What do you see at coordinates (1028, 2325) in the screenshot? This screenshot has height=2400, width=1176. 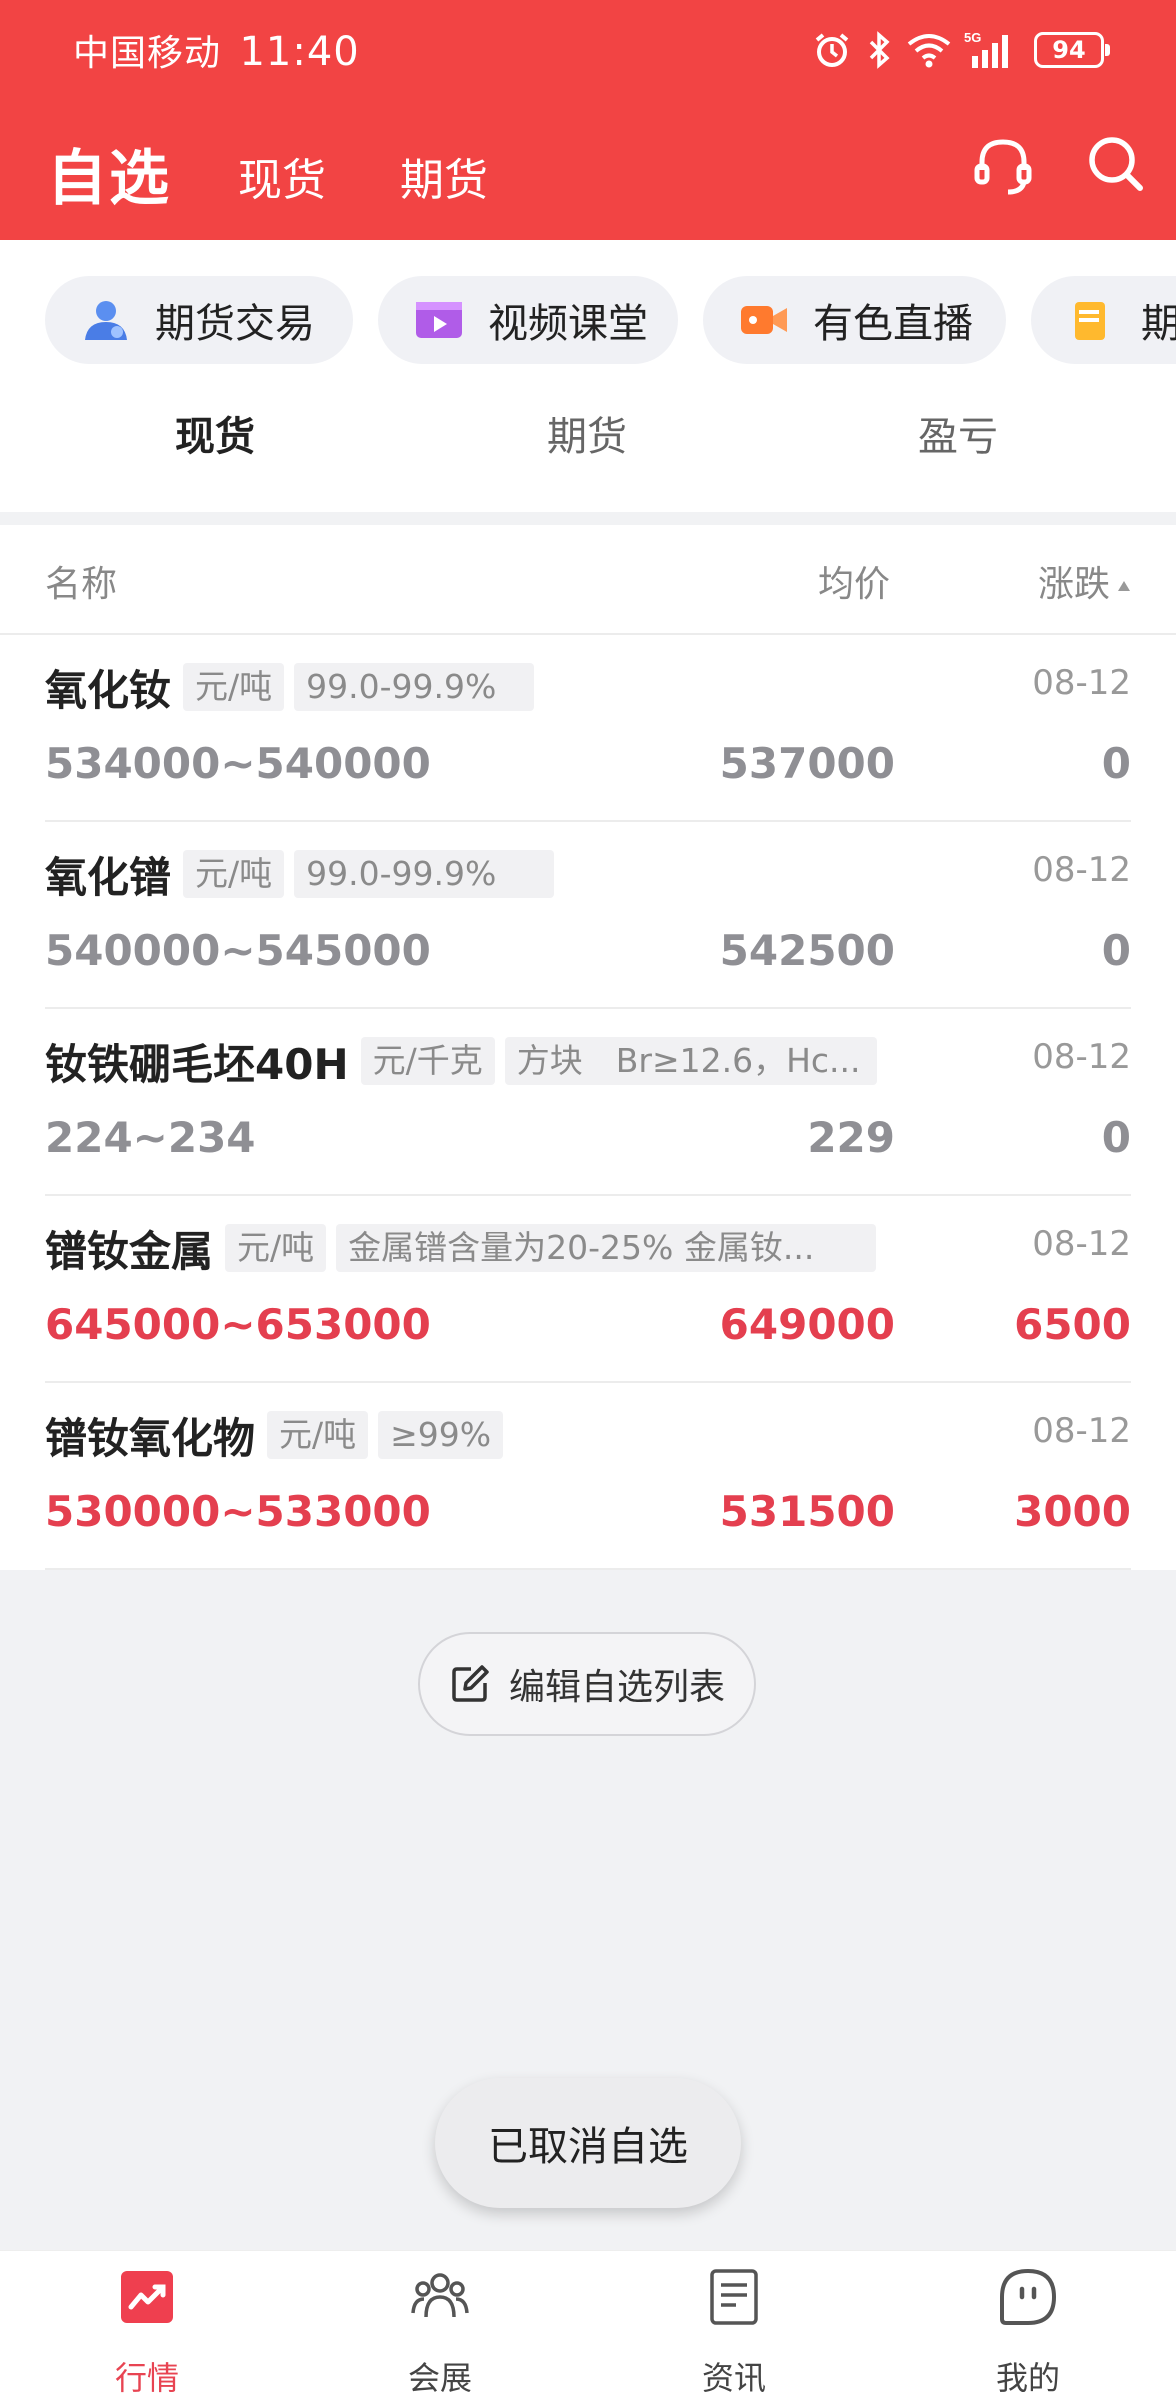 I see `tab-profile: 我的` at bounding box center [1028, 2325].